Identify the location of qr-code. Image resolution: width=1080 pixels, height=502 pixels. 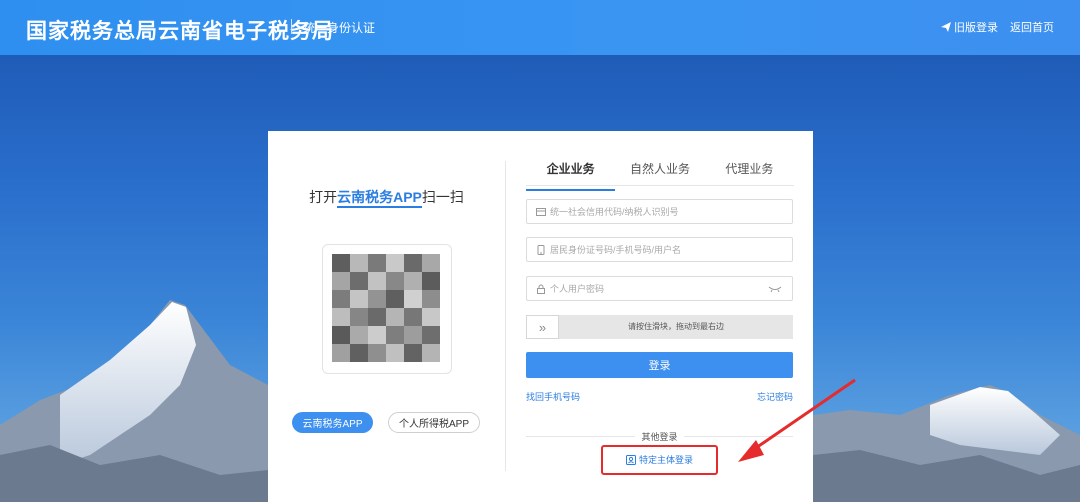
(387, 309).